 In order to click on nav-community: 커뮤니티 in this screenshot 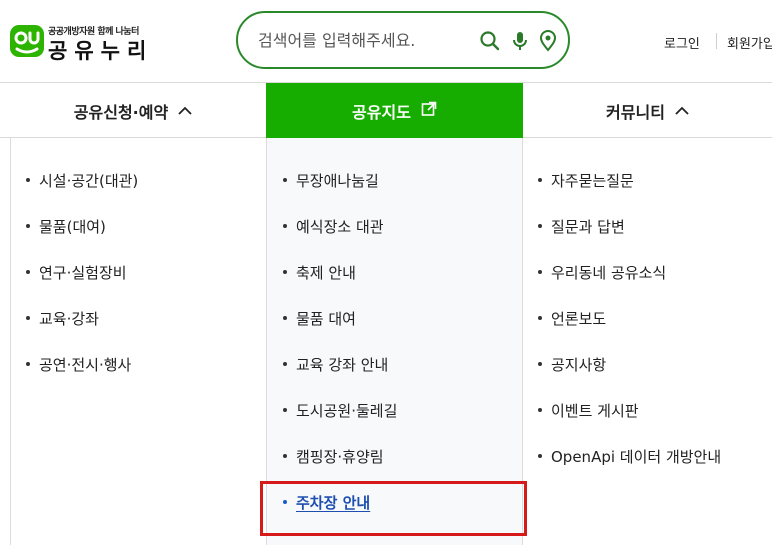, I will do `click(647, 110)`.